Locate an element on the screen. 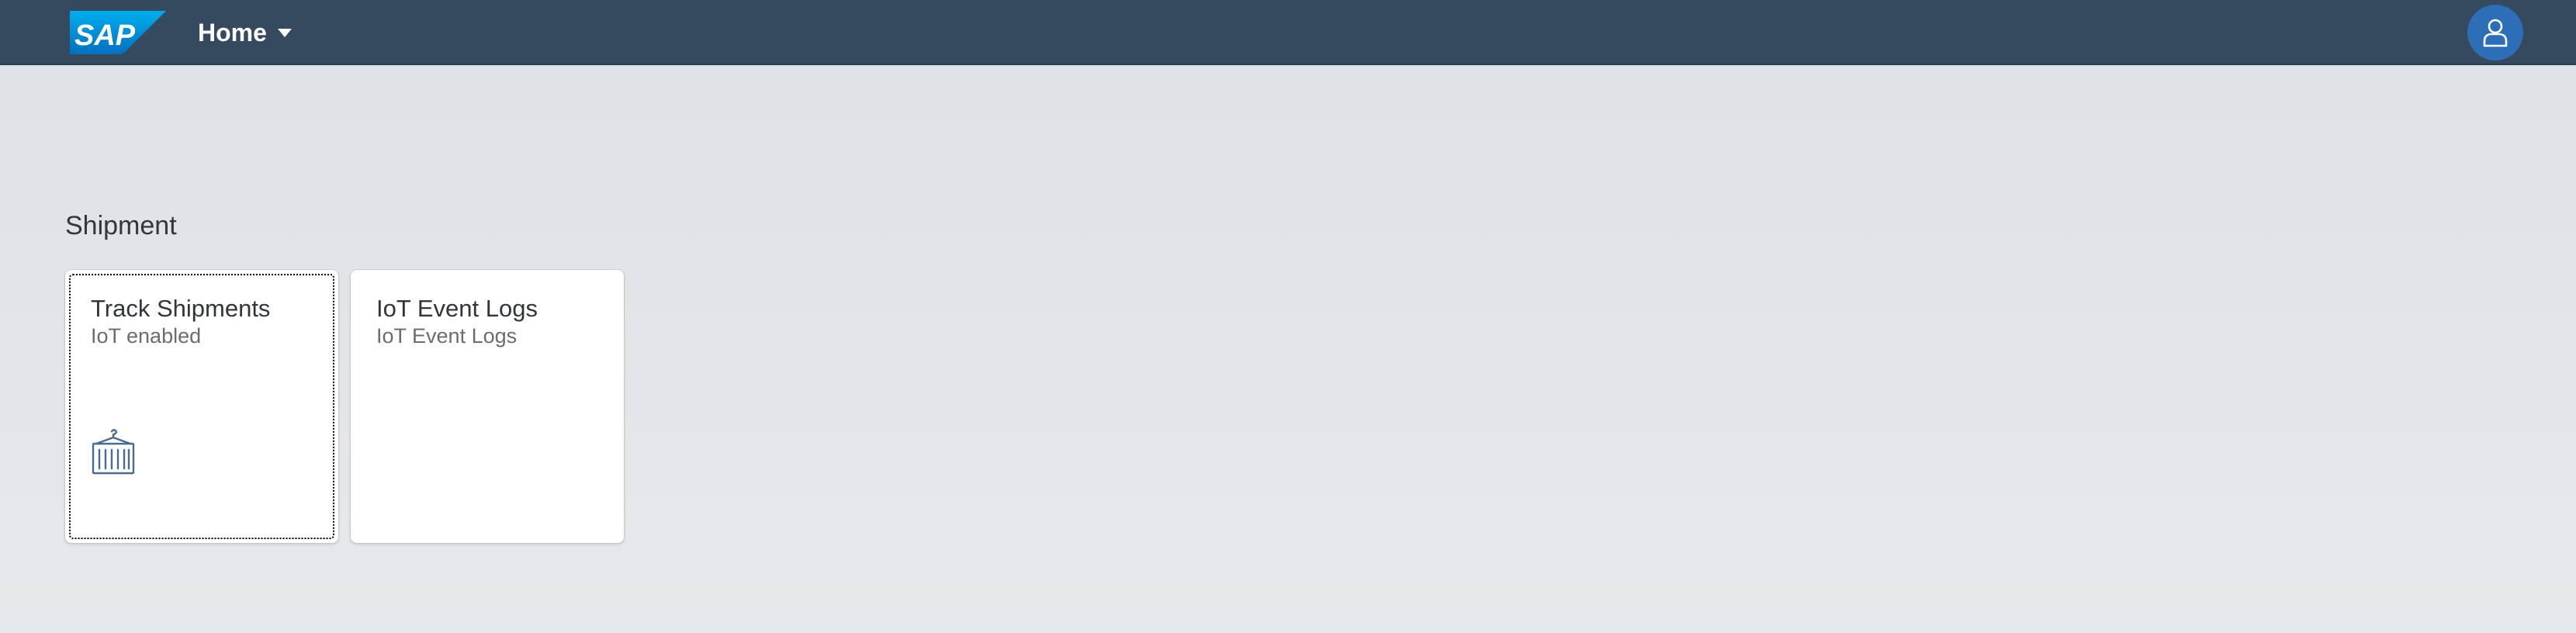 The width and height of the screenshot is (2576, 633). tile-title: IoT Event Logs is located at coordinates (457, 308).